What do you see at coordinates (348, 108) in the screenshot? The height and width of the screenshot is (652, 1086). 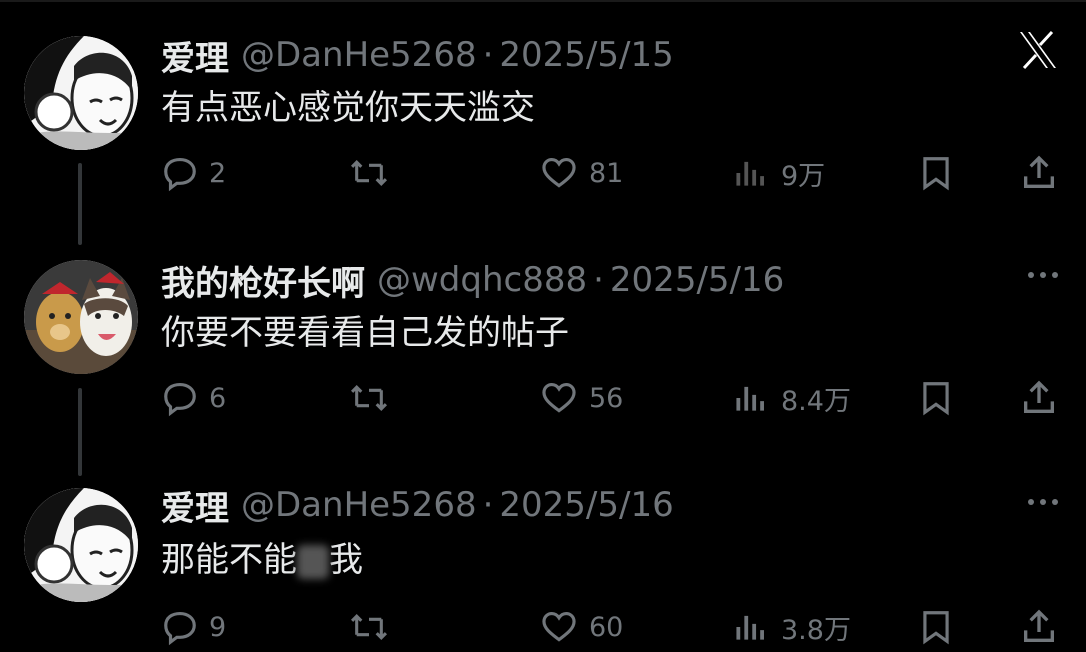 I see `tweet-text: 有点恶心感觉你天天滥交` at bounding box center [348, 108].